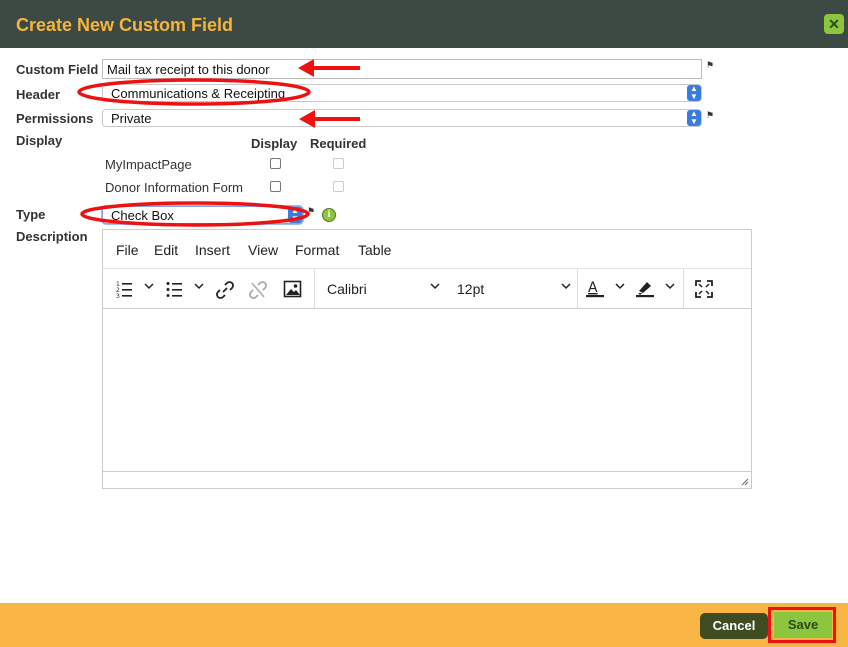  I want to click on font-family-value: Calibri, so click(347, 289).